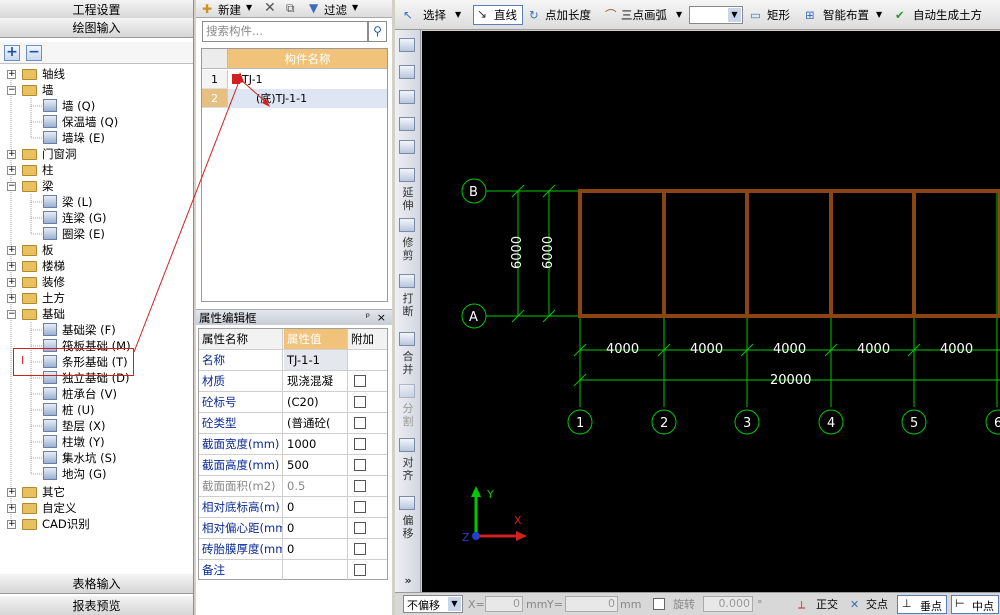  Describe the element at coordinates (408, 469) in the screenshot. I see `align-button: 对齐` at that location.